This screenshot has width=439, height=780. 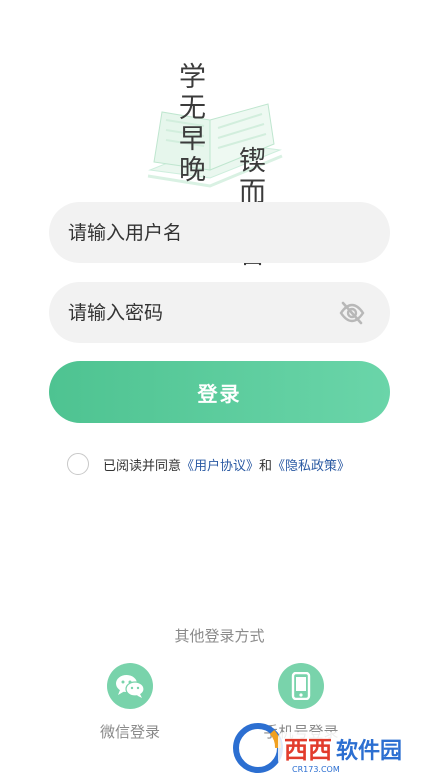 I want to click on wechat-login: 微信登录, so click(x=130, y=702).